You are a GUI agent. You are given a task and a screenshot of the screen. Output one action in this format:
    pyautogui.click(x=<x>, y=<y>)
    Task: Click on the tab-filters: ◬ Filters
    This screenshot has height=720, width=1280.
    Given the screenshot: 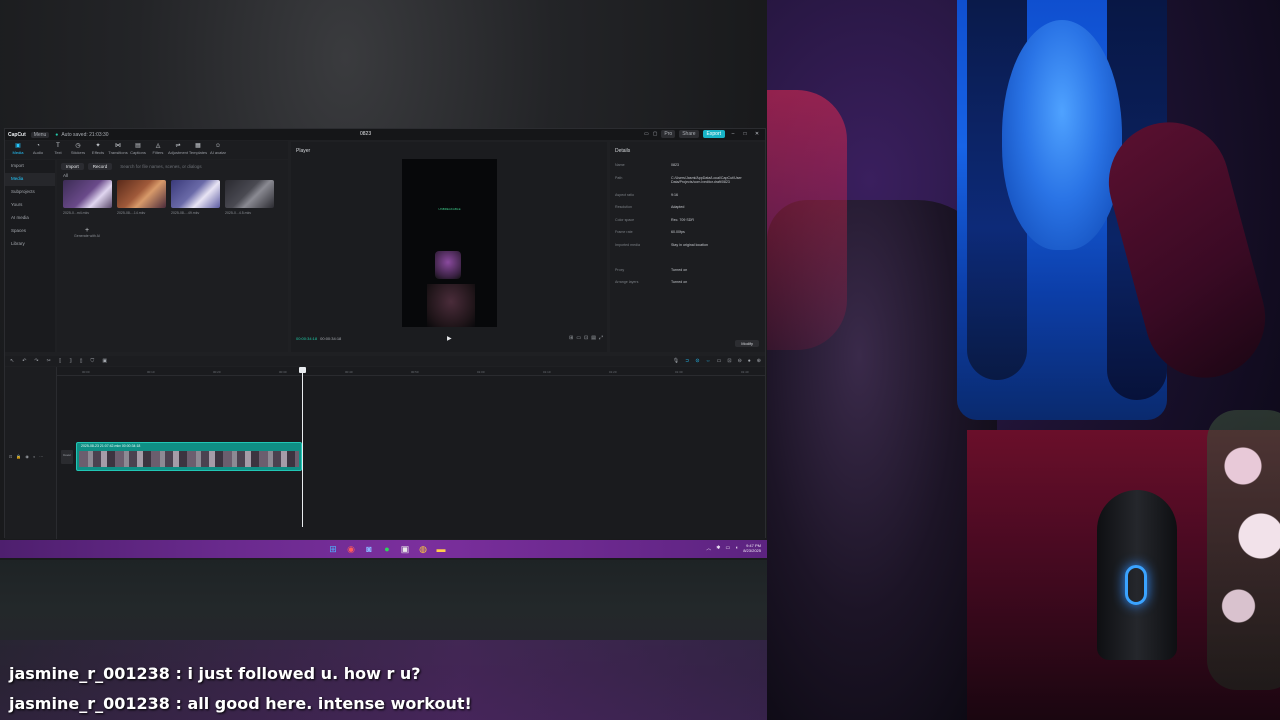 What is the action you would take?
    pyautogui.click(x=158, y=150)
    